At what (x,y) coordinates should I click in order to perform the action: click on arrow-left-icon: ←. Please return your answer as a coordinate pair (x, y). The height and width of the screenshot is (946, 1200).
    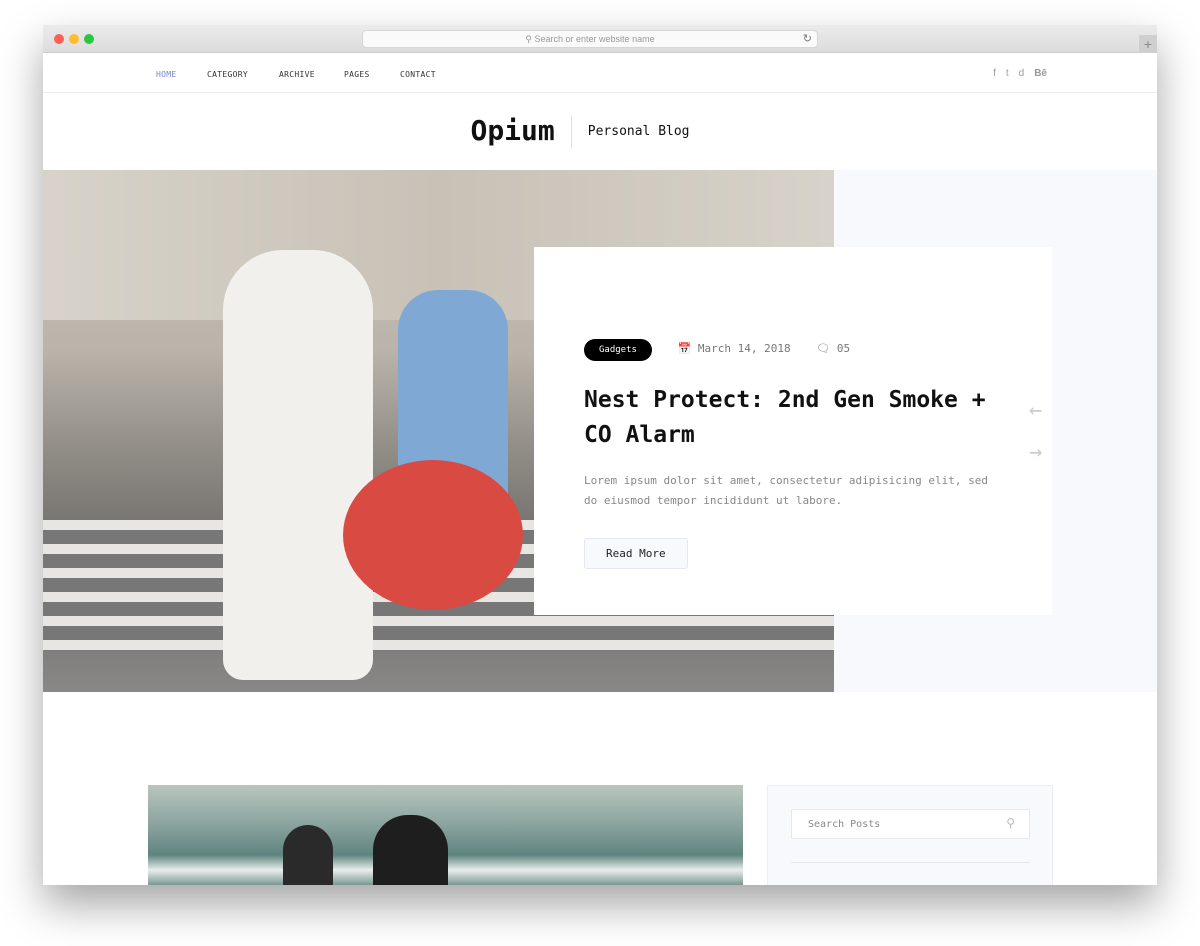
    Looking at the image, I should click on (1035, 411).